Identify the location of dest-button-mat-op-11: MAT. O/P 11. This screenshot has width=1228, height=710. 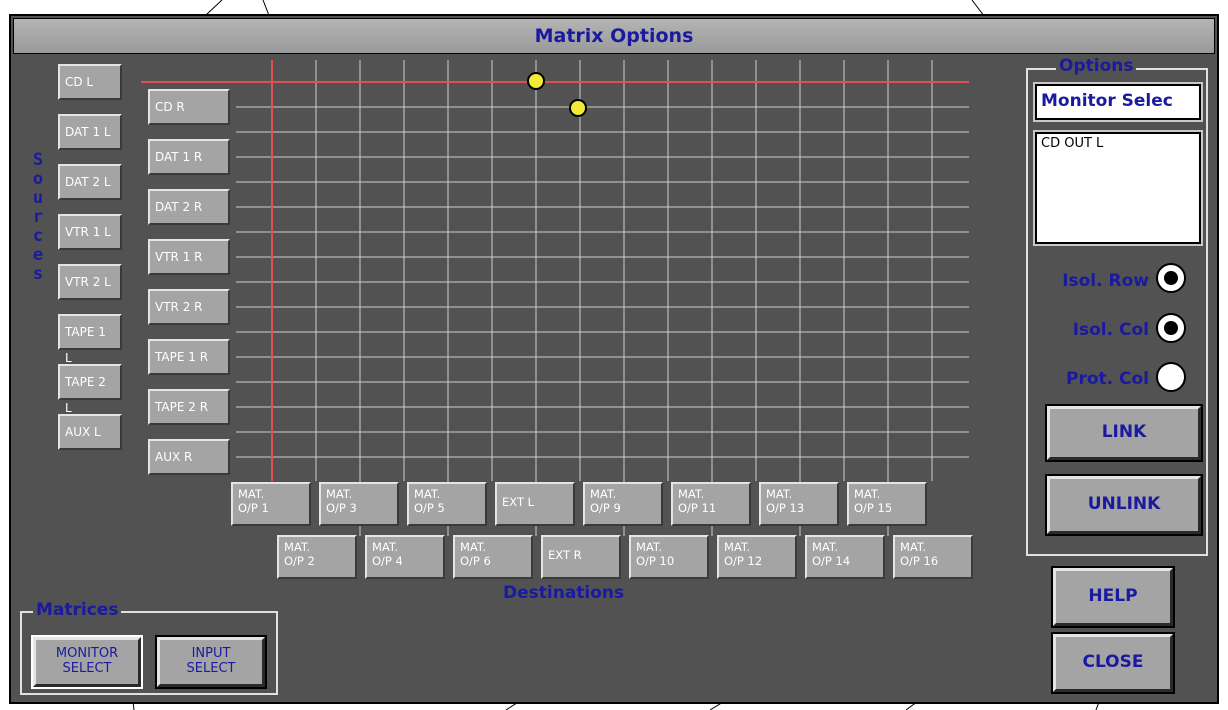
(711, 504).